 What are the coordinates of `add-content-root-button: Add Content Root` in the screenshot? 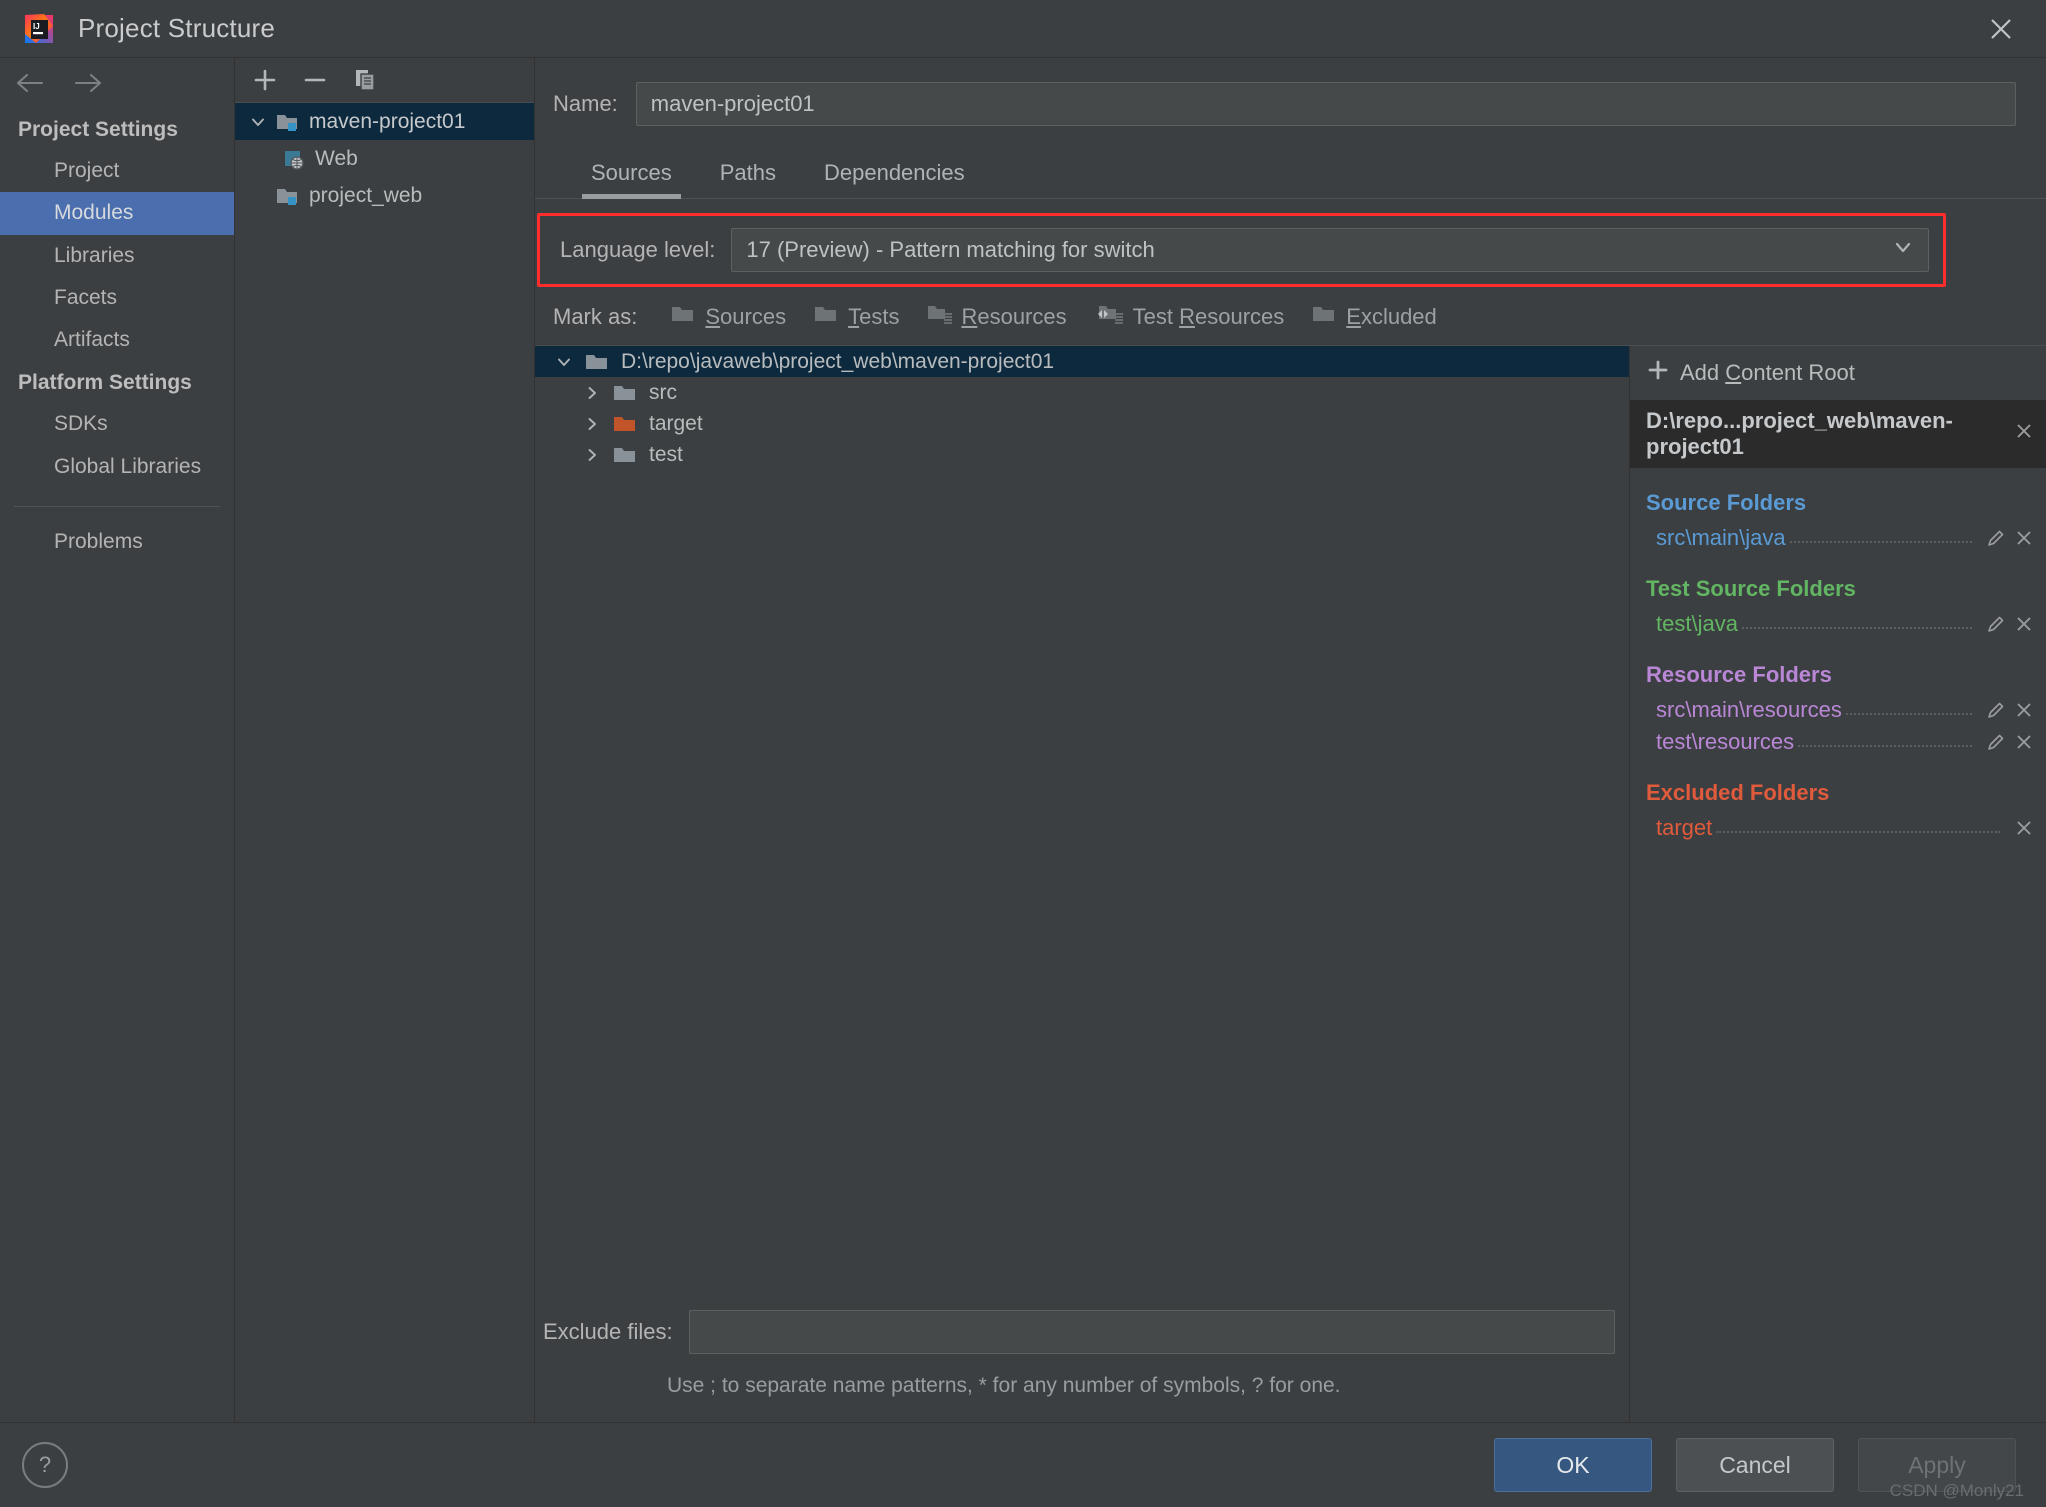 It's located at (1838, 373).